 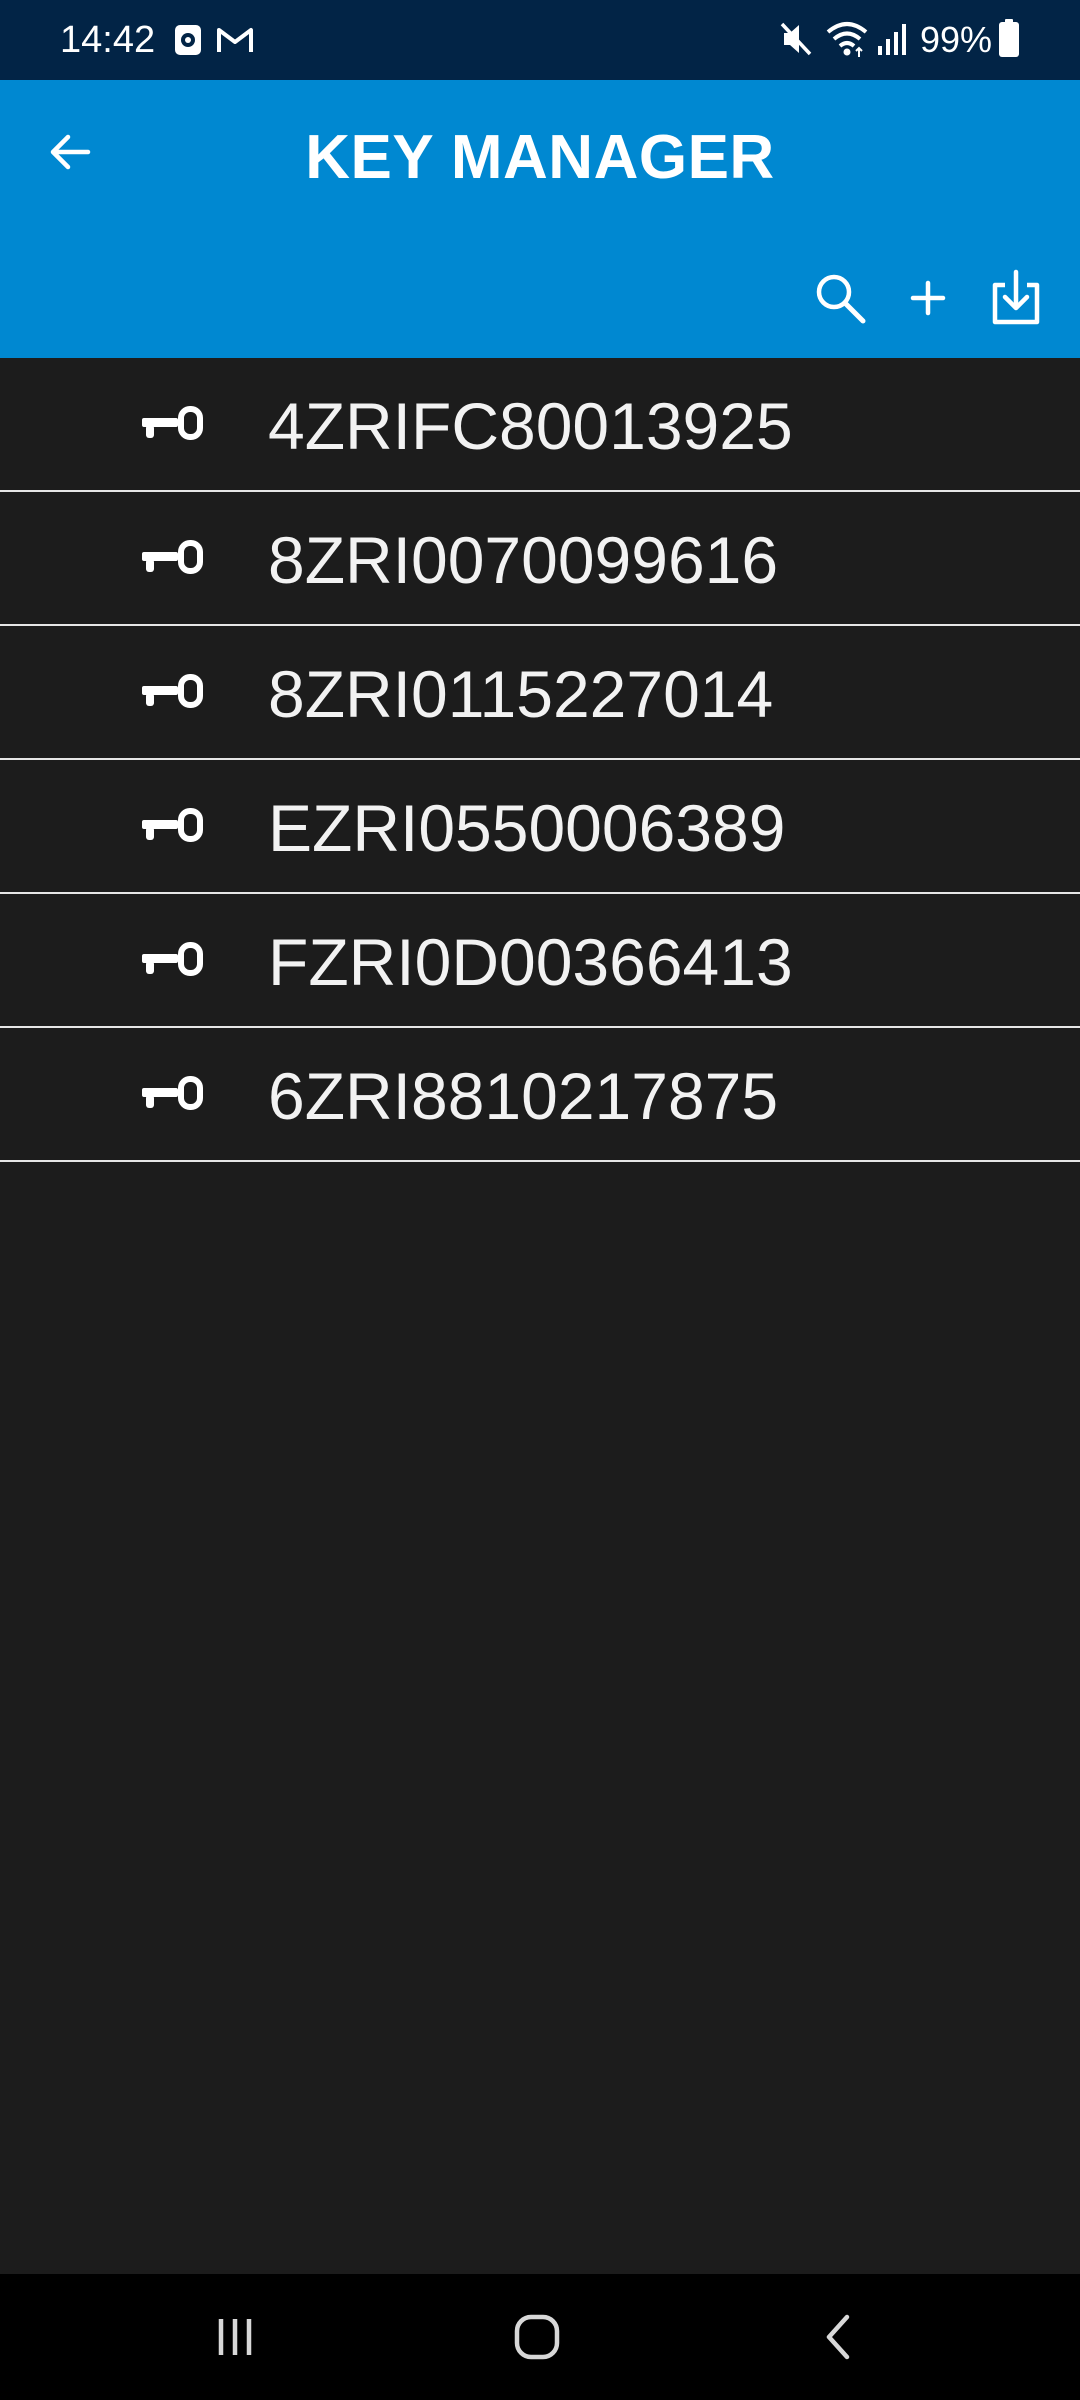 I want to click on key-label: 8ZRI0070099616, so click(x=523, y=560).